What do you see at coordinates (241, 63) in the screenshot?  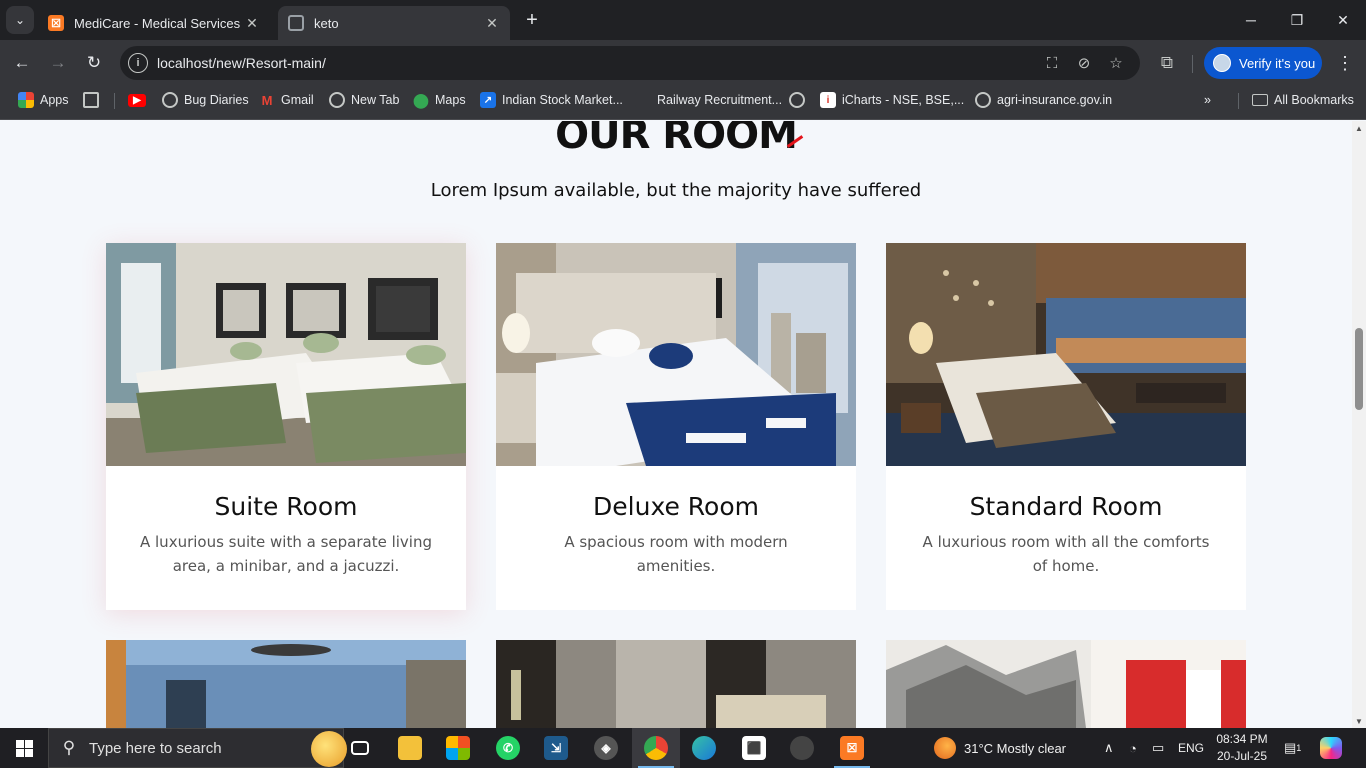 I see `url-text: localhost/new/Resort-main/` at bounding box center [241, 63].